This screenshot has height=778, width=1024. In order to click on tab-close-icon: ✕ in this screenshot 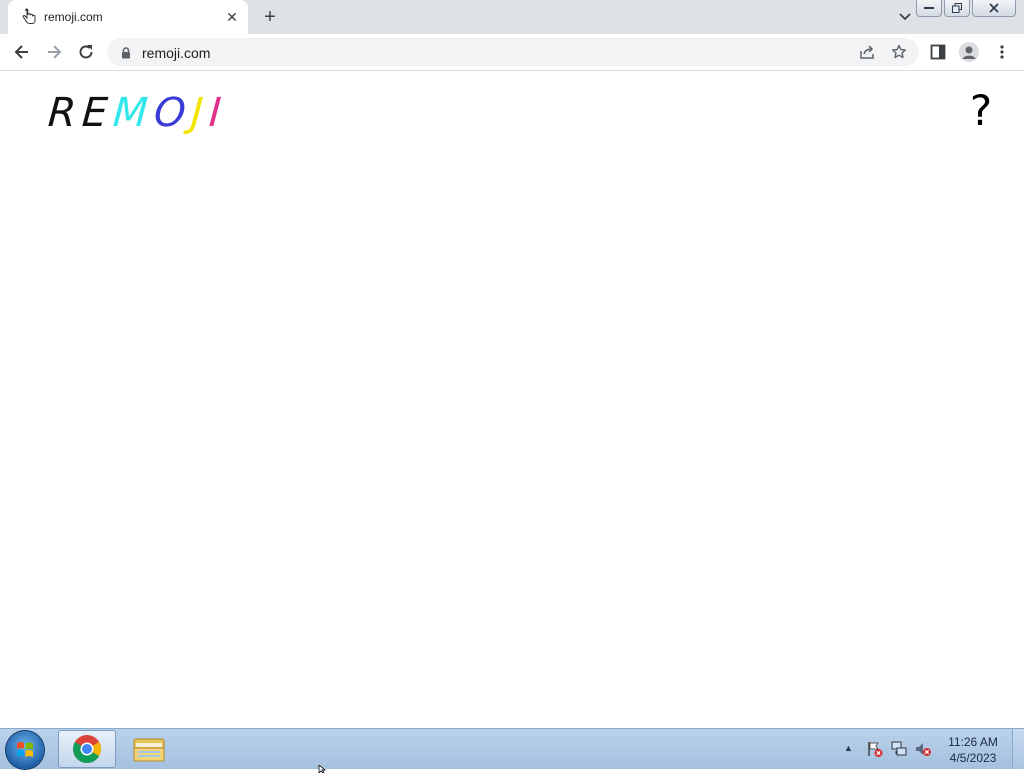, I will do `click(232, 17)`.